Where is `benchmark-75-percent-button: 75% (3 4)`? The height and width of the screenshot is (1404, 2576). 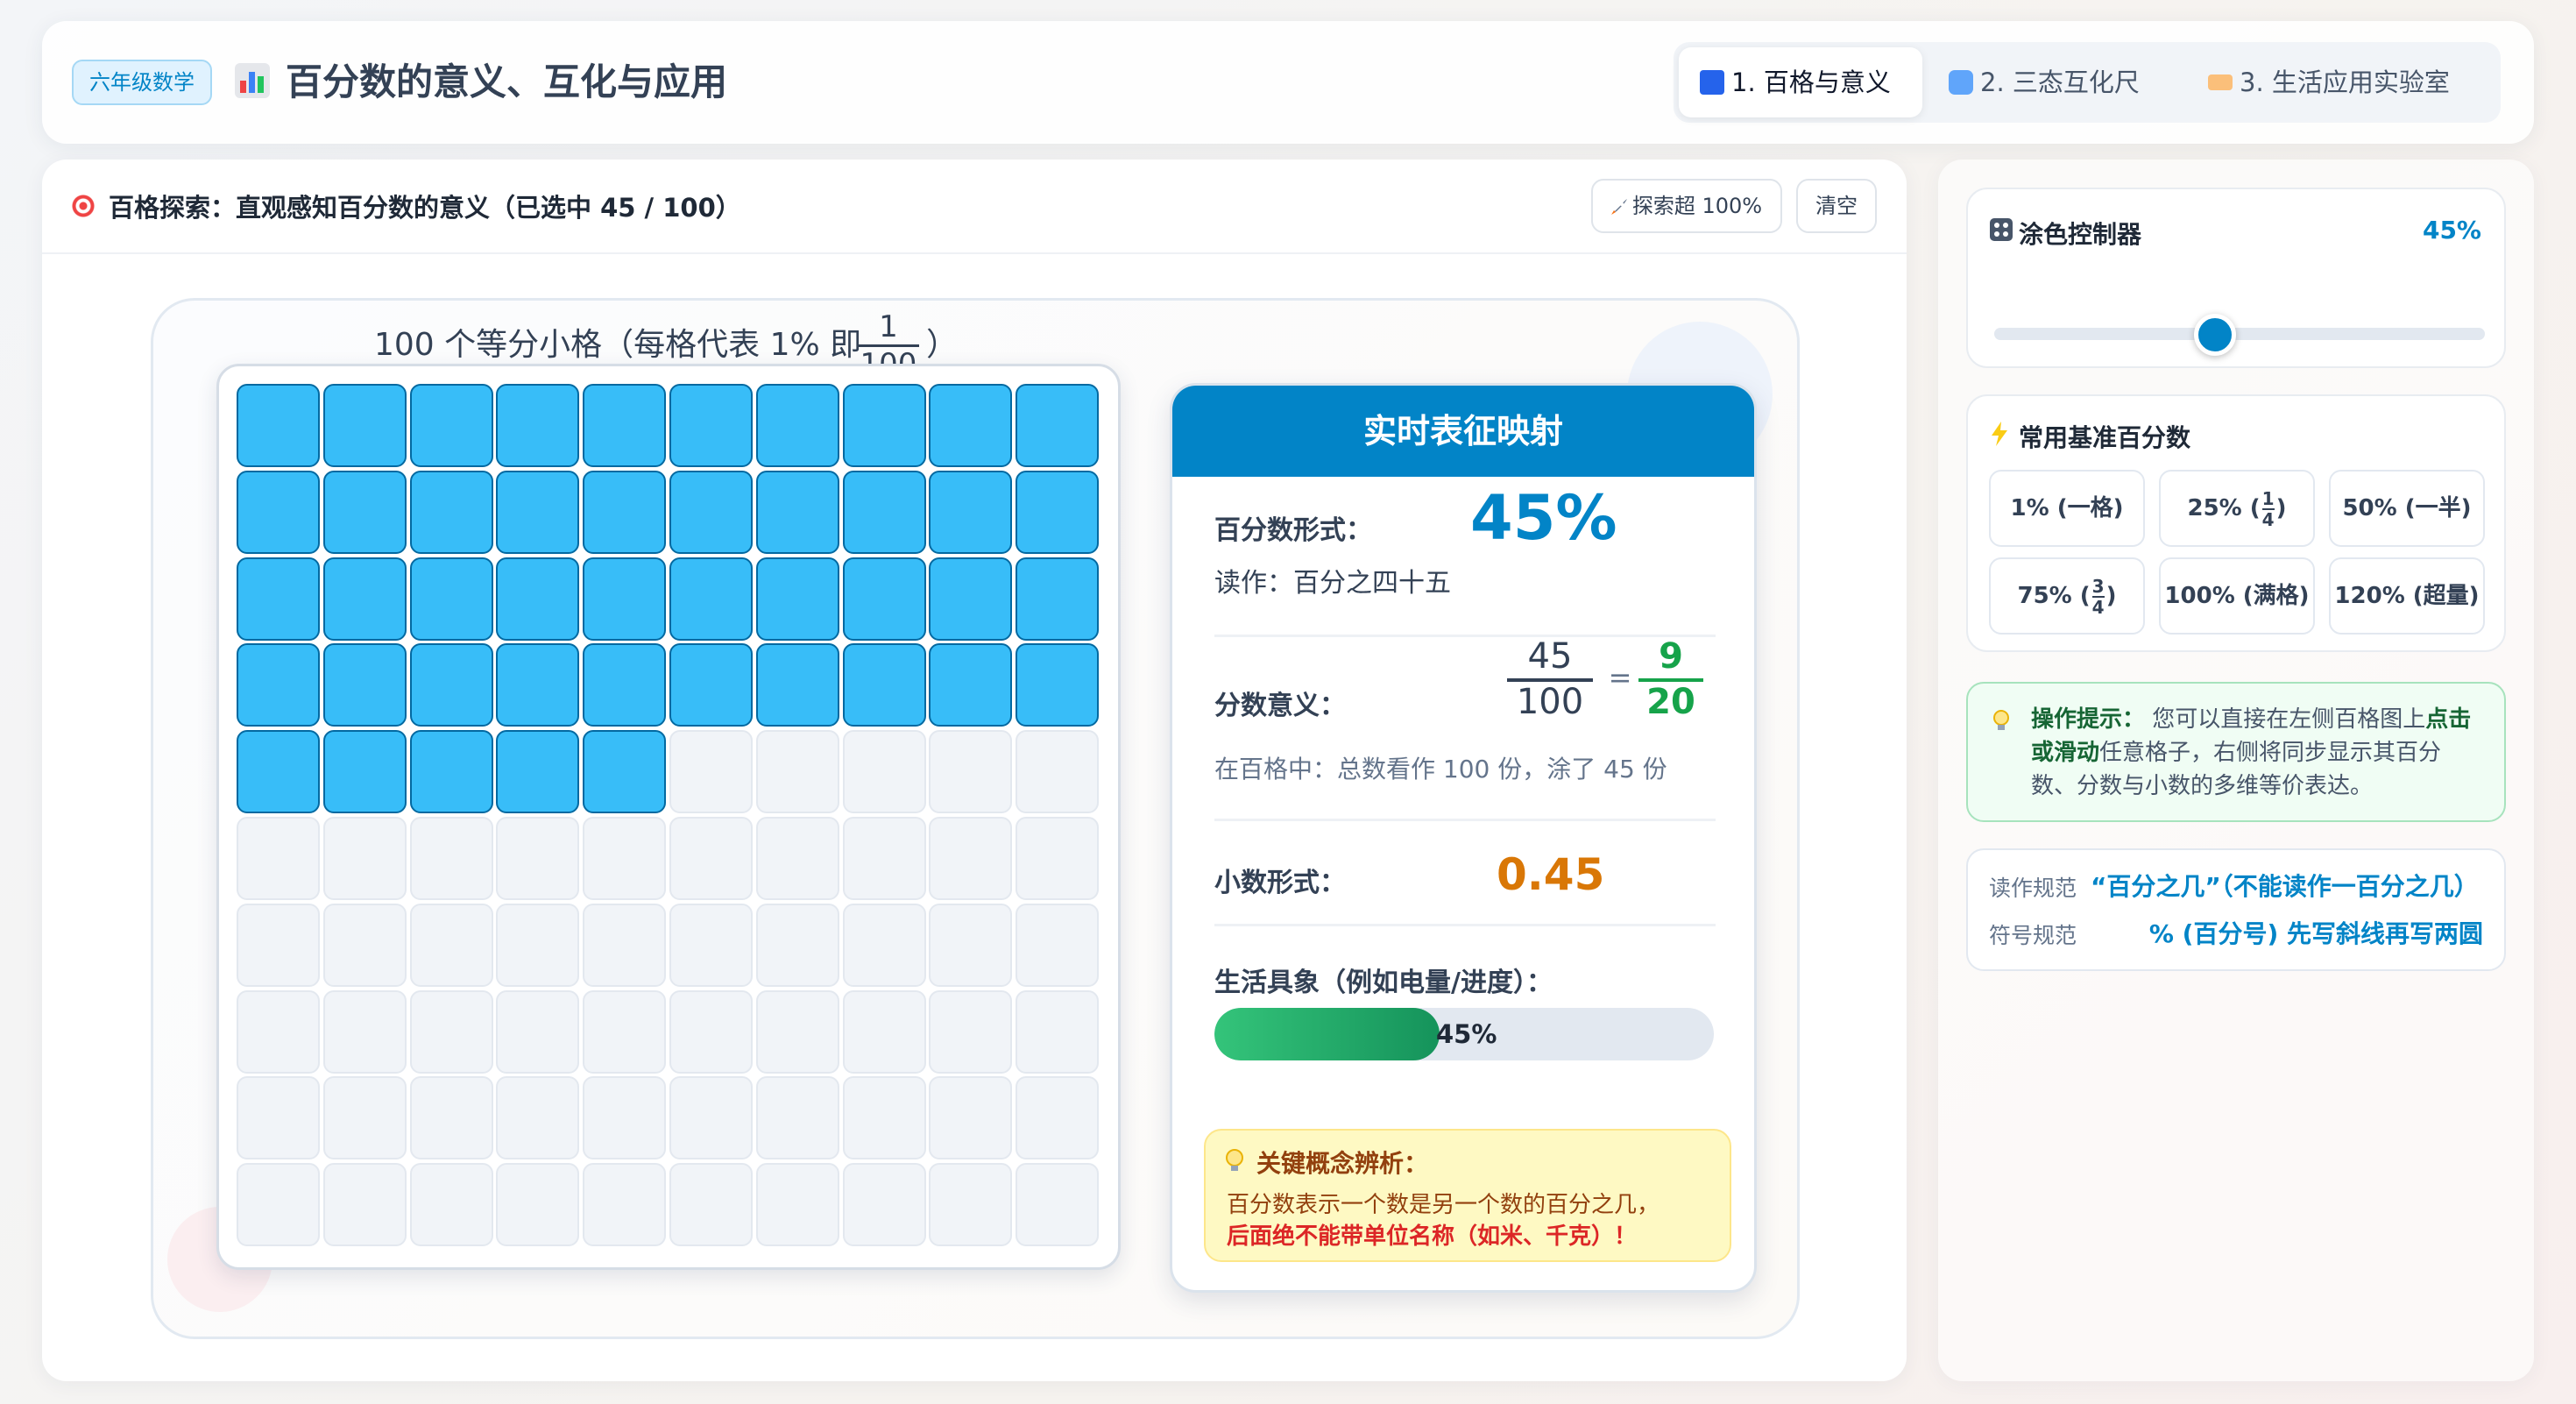
benchmark-75-percent-button: 75% (3 4) is located at coordinates (2067, 596).